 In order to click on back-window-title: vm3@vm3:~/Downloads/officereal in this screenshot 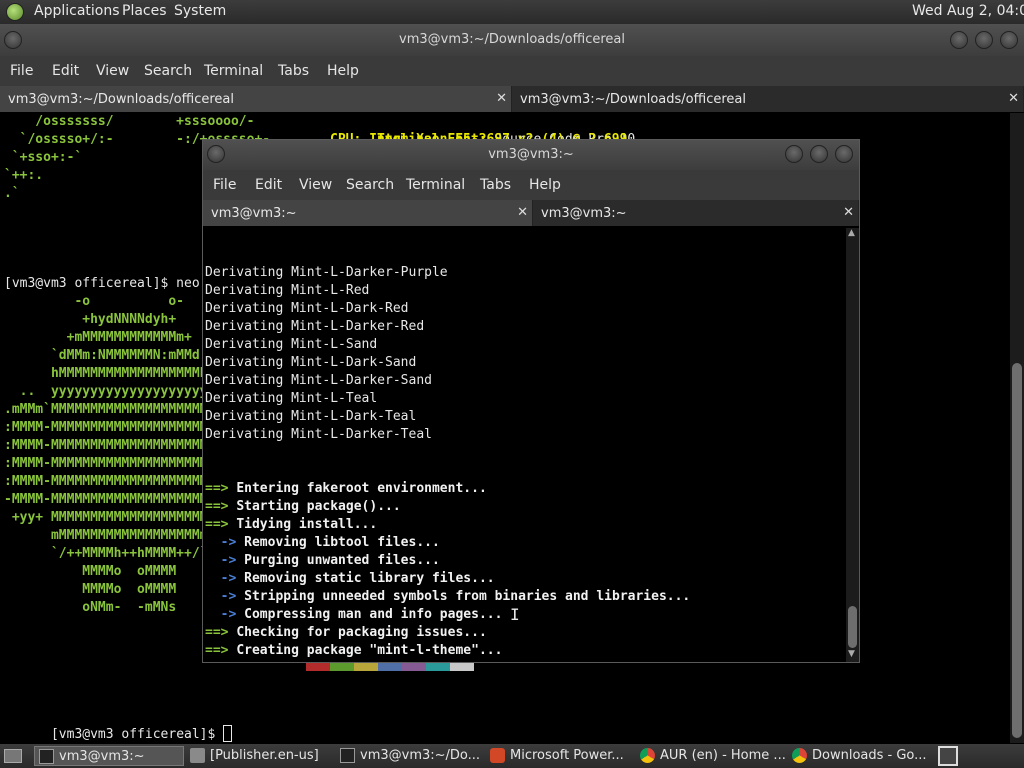, I will do `click(512, 39)`.